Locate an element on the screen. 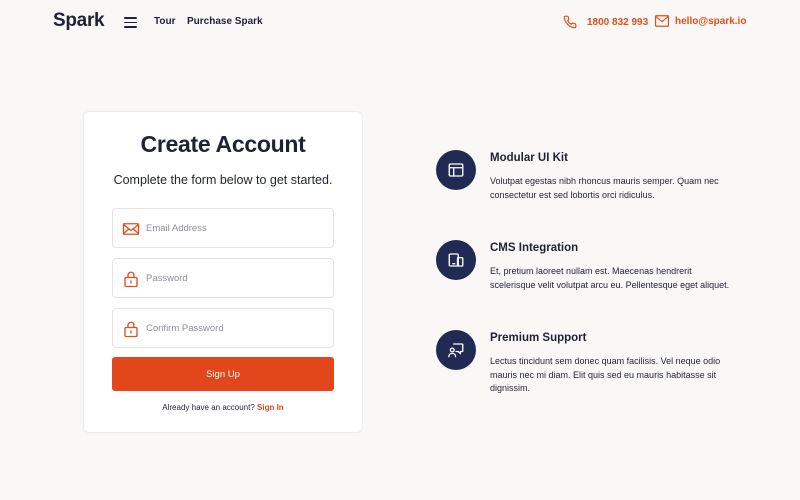  signin-prompt-row: Already have an account? Sign In is located at coordinates (223, 407).